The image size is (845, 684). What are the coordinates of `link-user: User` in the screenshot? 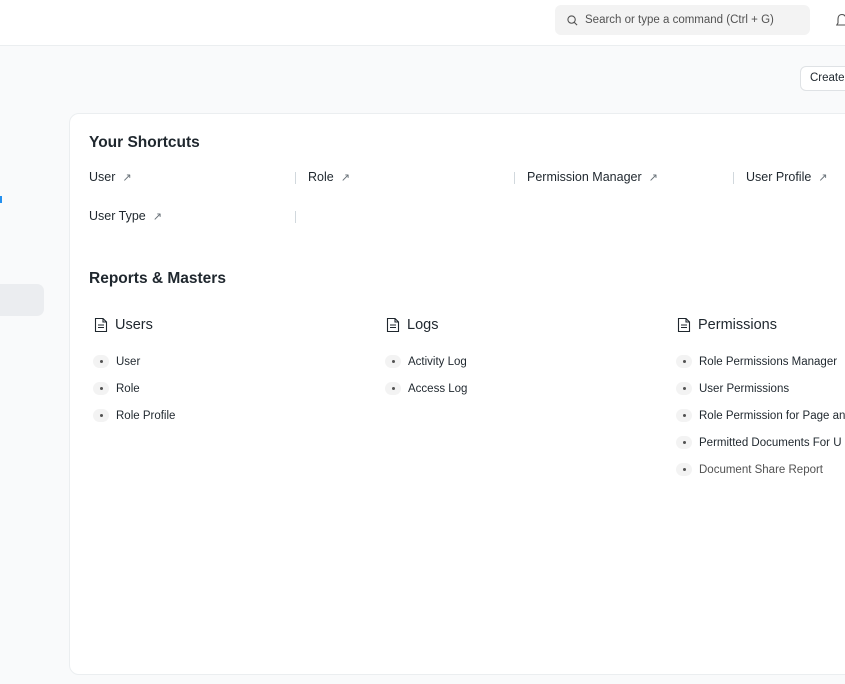 It's located at (116, 361).